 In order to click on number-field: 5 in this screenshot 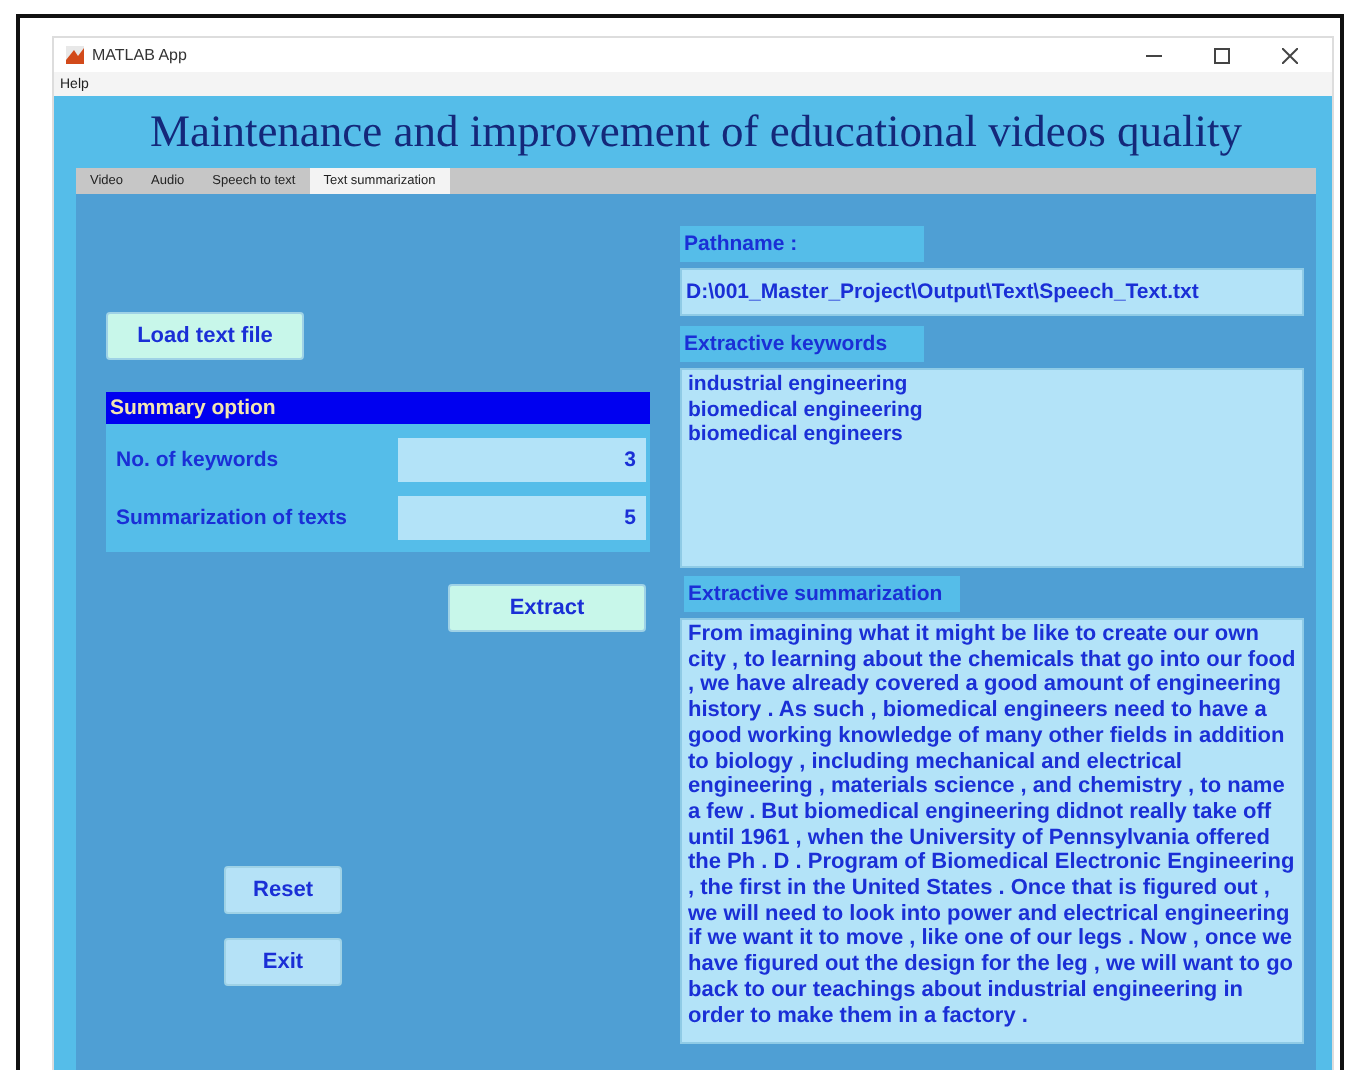, I will do `click(522, 518)`.